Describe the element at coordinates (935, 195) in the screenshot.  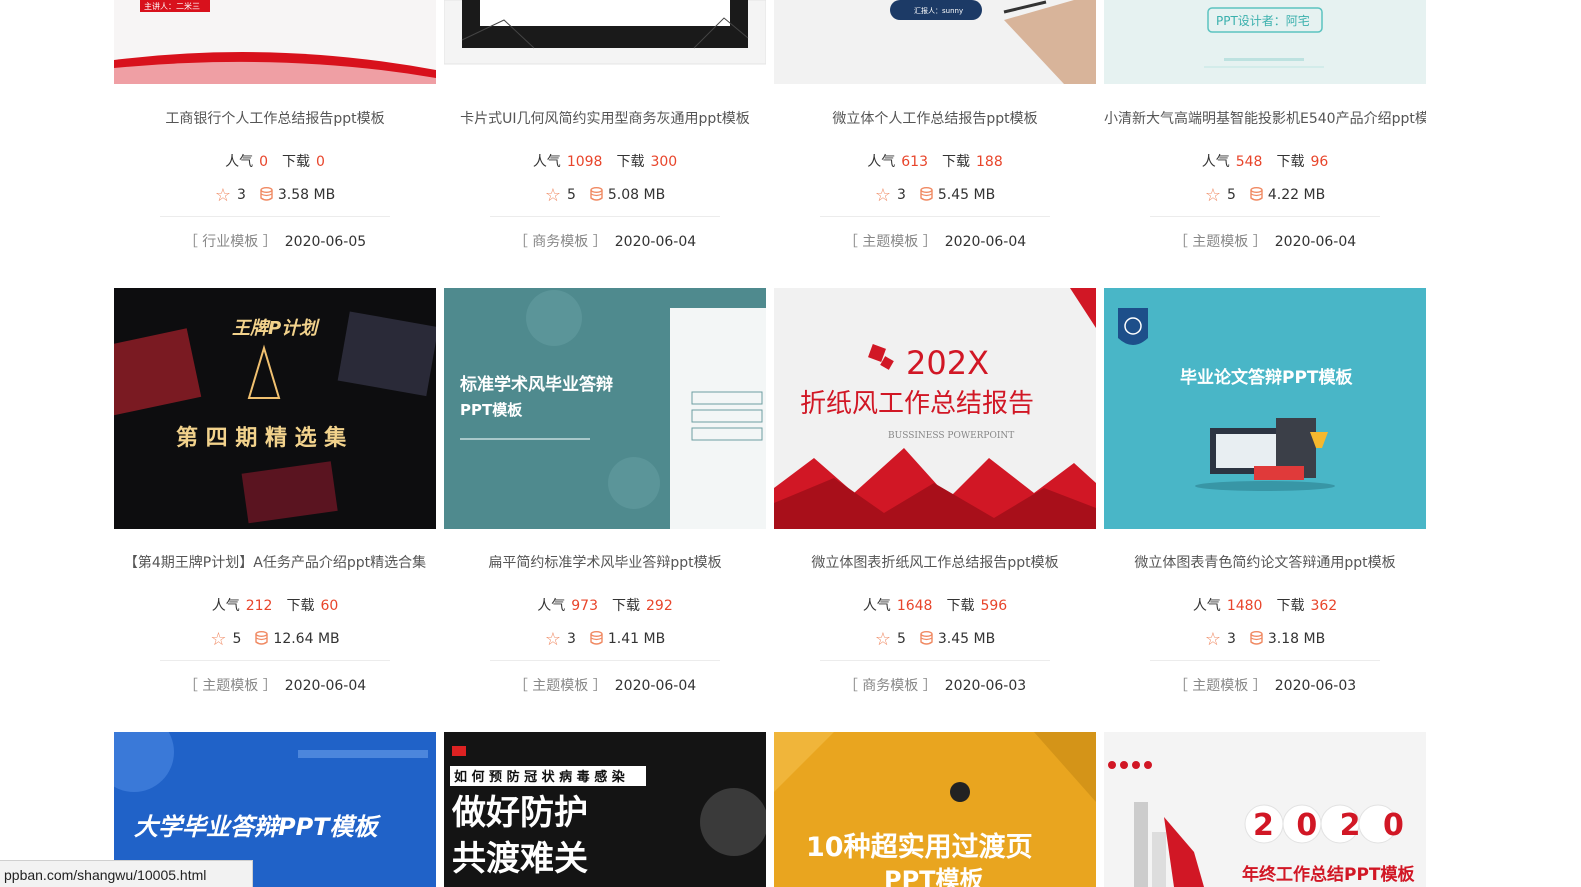
I see `rating-size-row: ☆ 3 5.45 MB` at that location.